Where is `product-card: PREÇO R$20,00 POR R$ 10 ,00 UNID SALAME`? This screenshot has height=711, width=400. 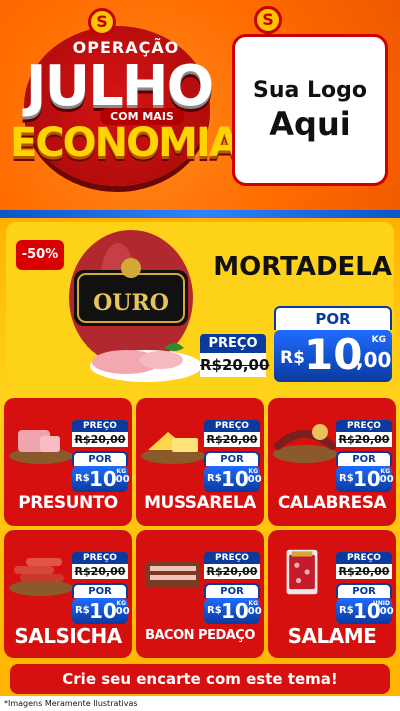
product-card: PREÇO R$20,00 POR R$ 10 ,00 UNID SALAME is located at coordinates (332, 594).